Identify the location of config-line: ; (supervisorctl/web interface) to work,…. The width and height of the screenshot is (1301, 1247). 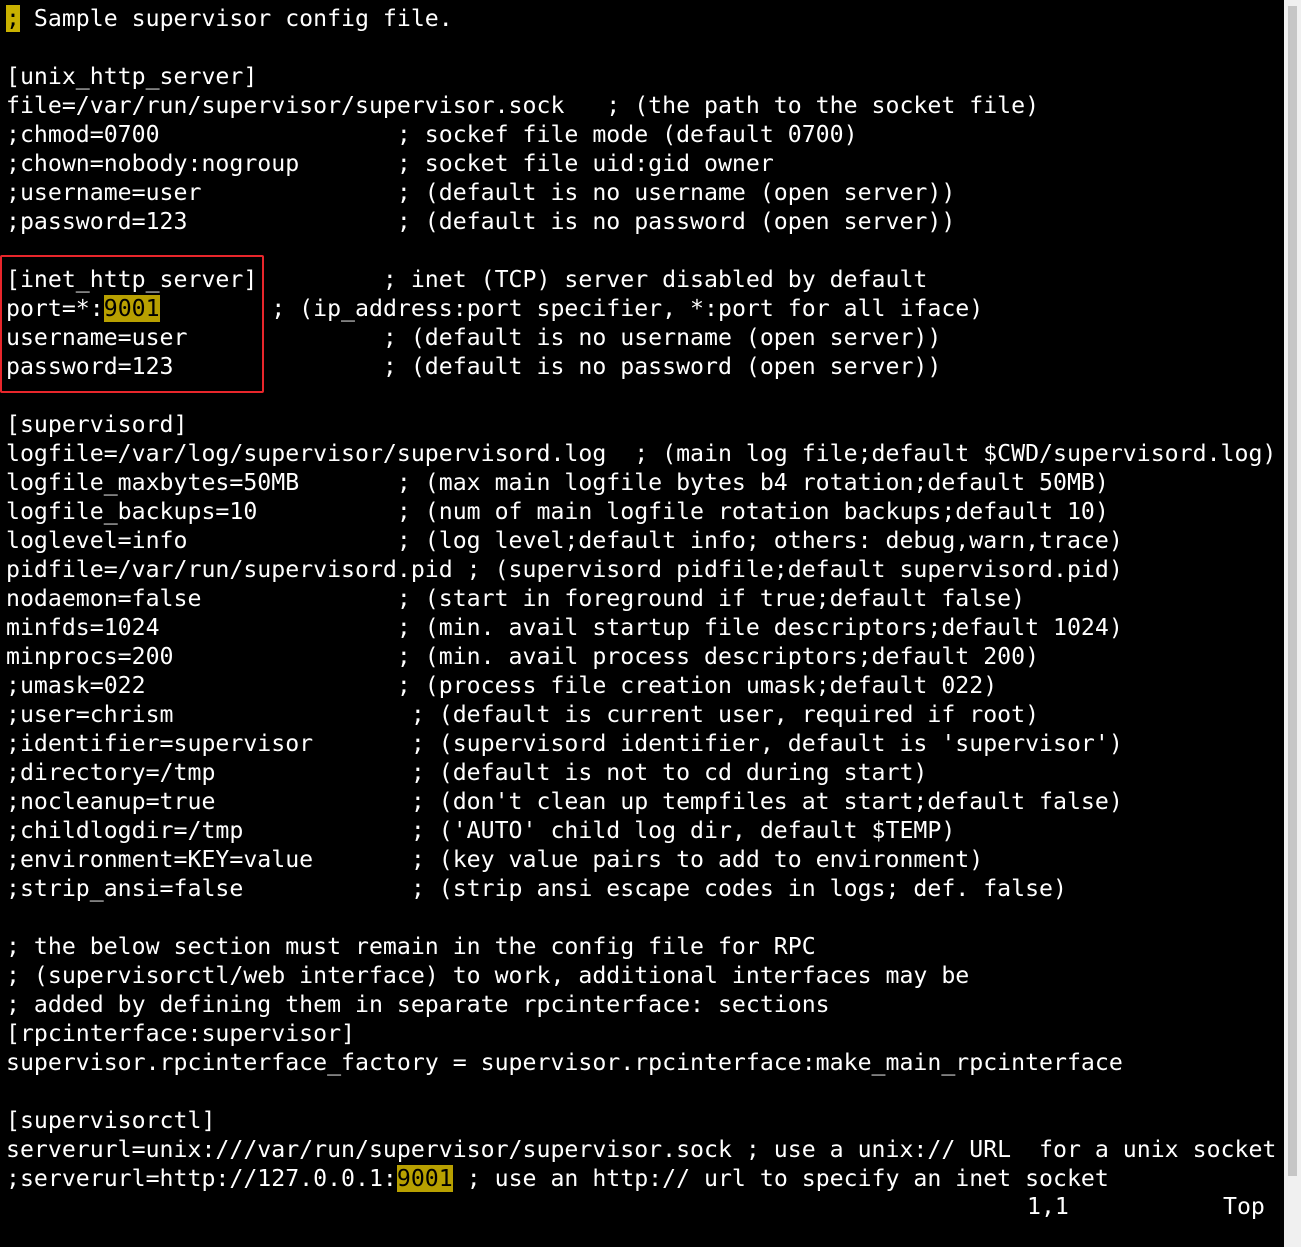
(641, 975).